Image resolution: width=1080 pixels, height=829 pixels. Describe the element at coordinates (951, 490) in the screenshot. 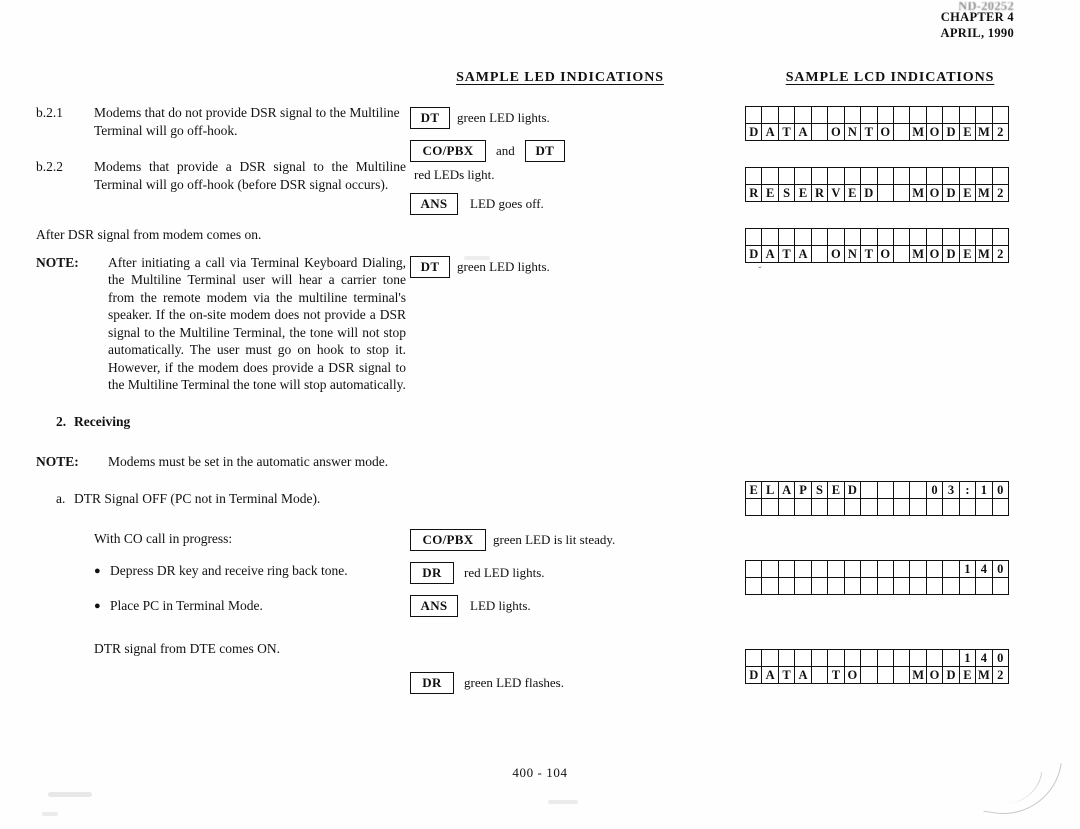

I see `lcd-cell: 3` at that location.